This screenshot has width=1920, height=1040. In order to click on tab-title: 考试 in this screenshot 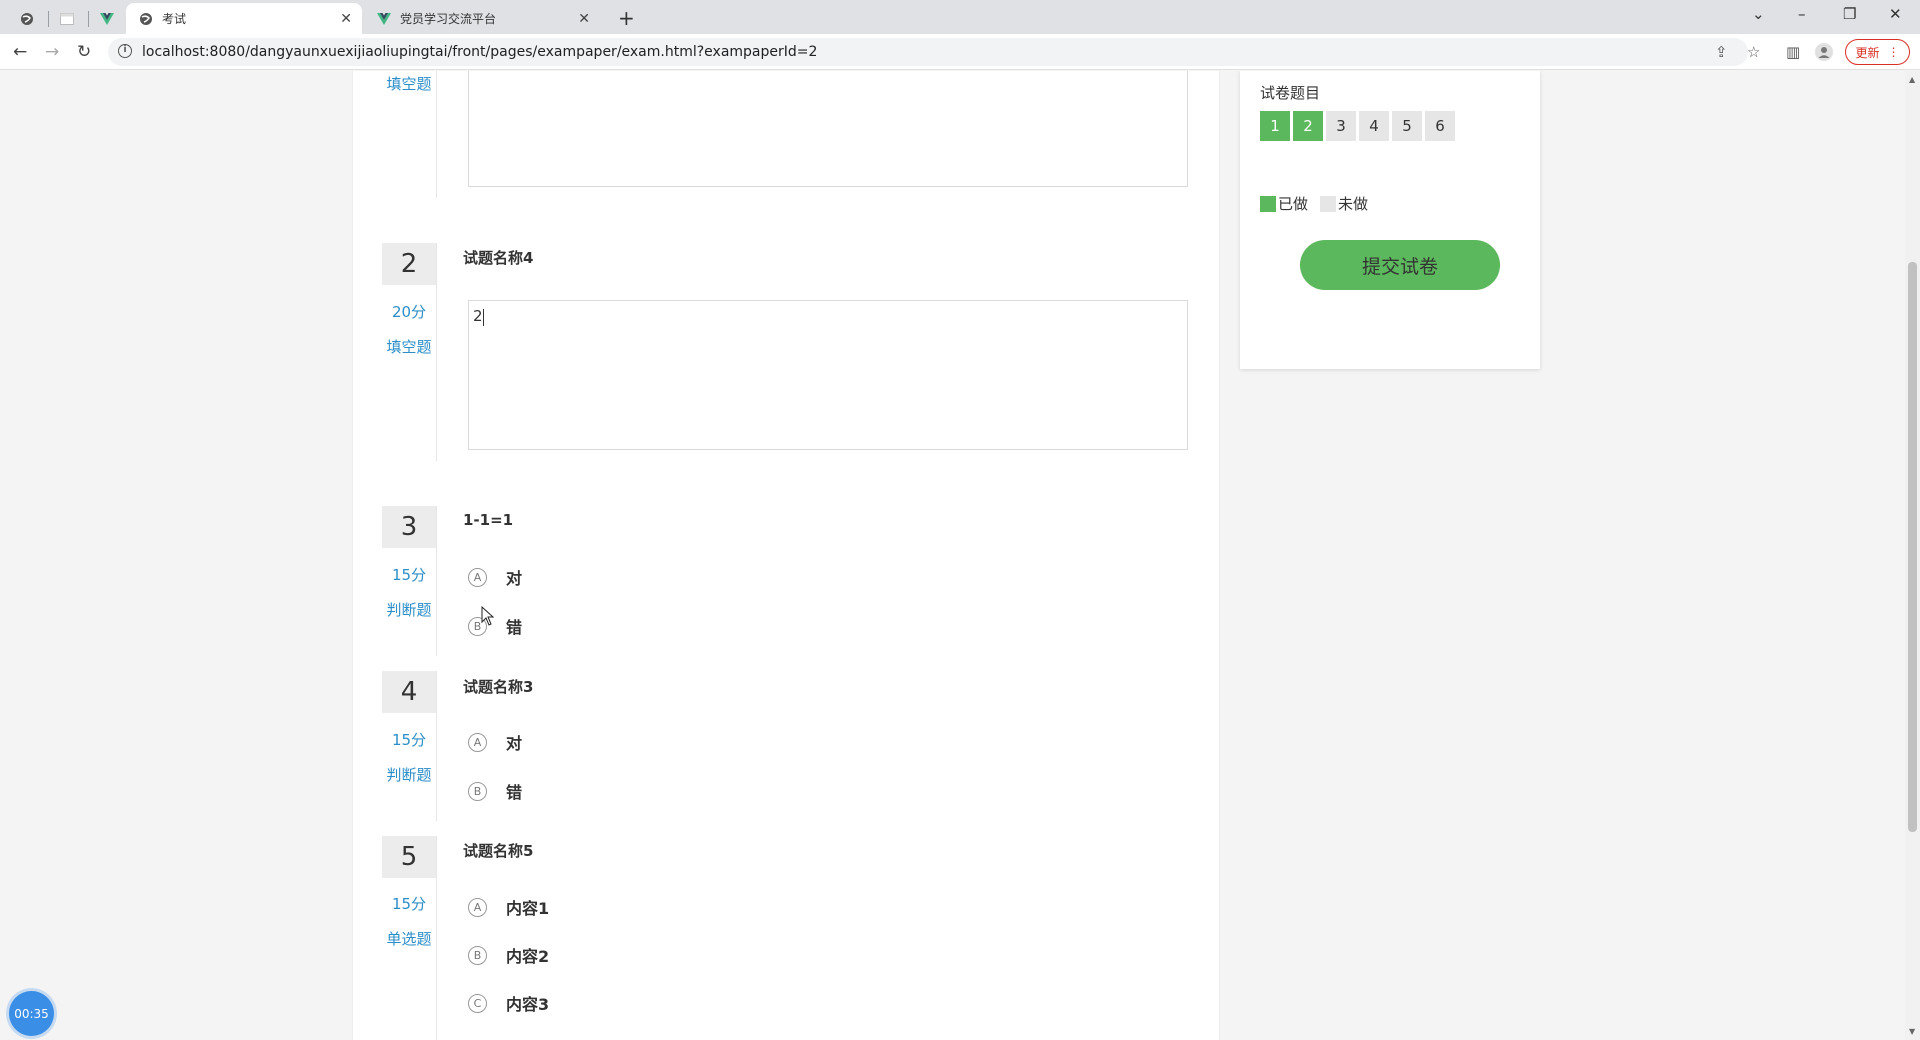, I will do `click(174, 19)`.